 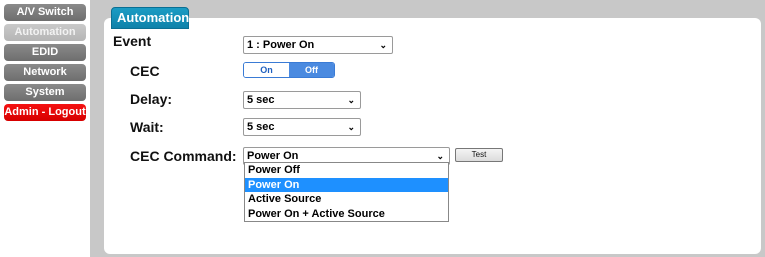 What do you see at coordinates (346, 184) in the screenshot?
I see `dropdown-option-power-on: Power On` at bounding box center [346, 184].